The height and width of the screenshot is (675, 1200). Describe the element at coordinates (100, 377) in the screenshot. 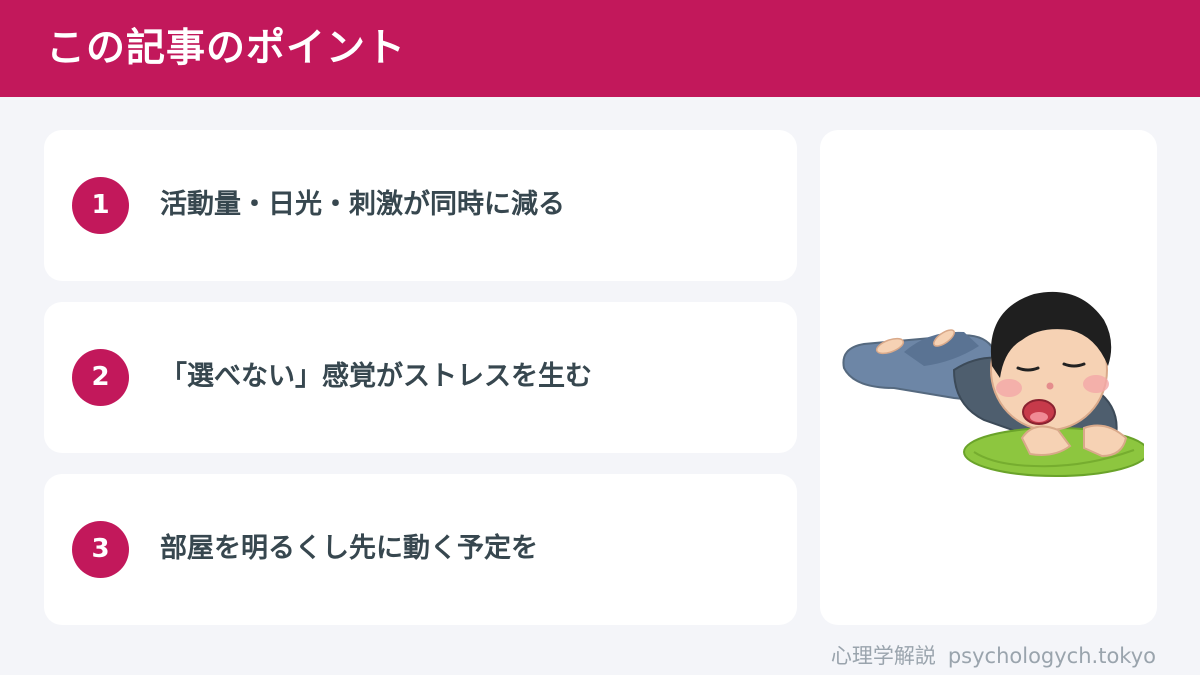

I see `point-number-badge: 2` at that location.